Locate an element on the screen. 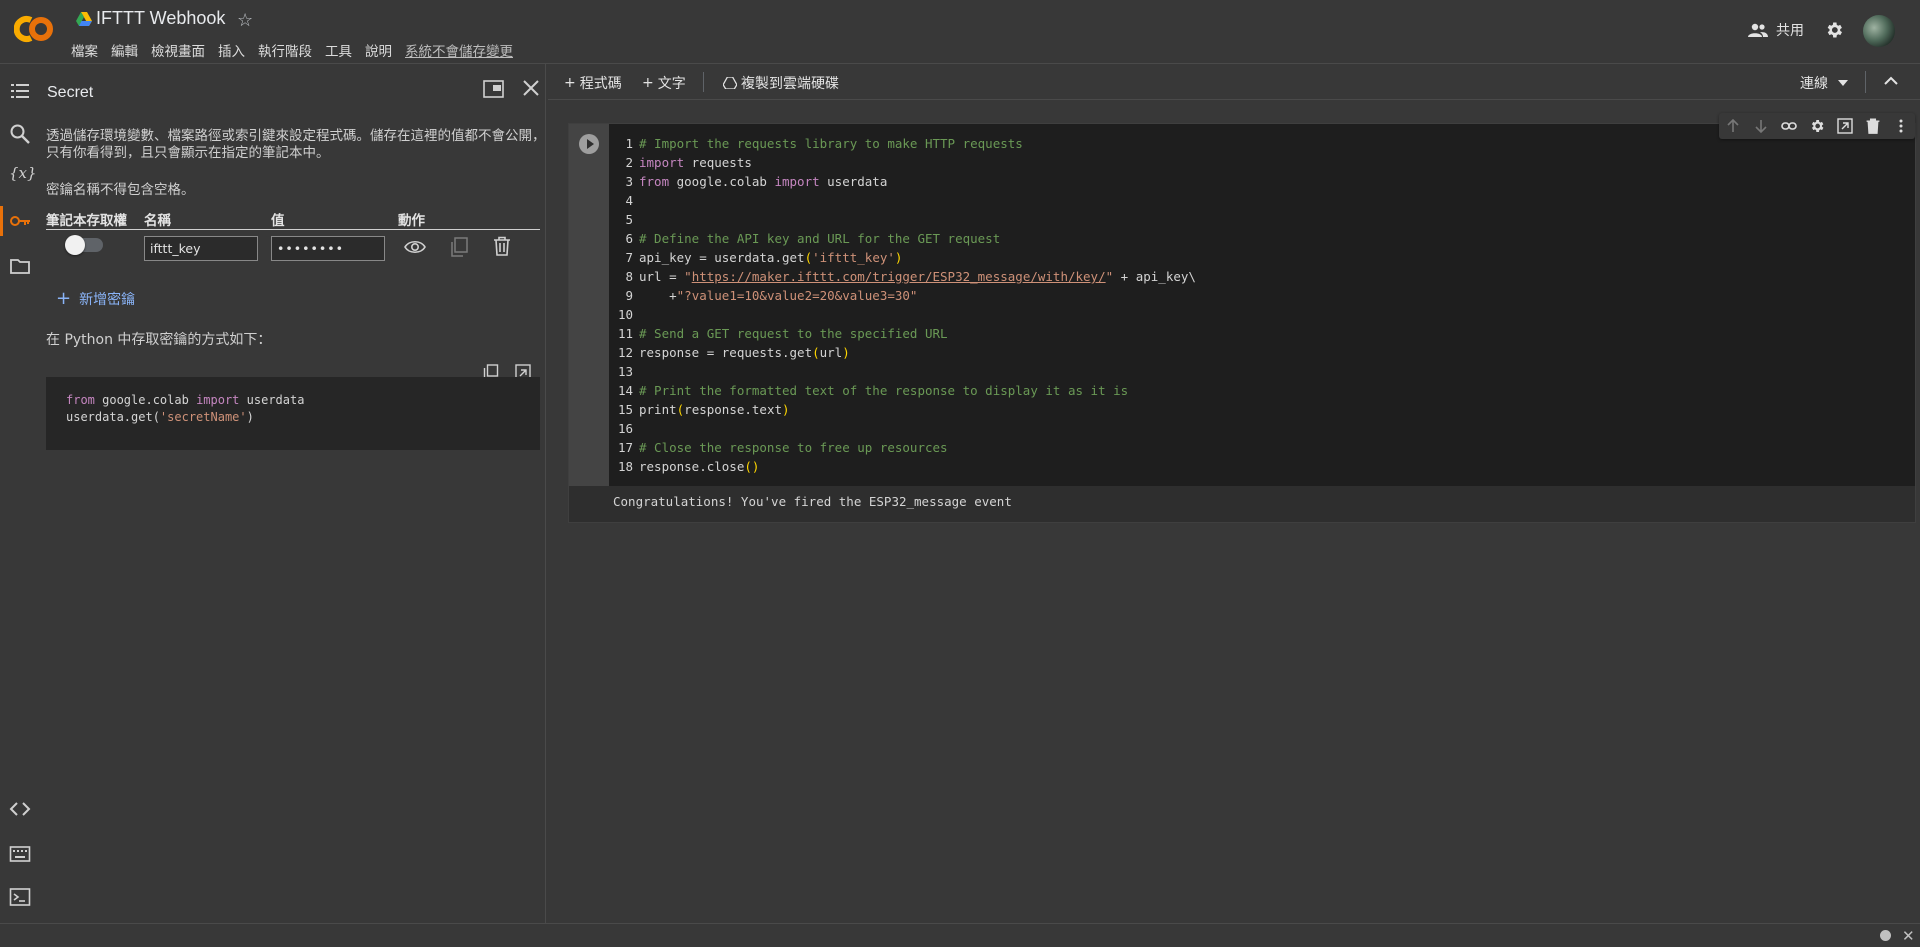  table-of-contents-icon is located at coordinates (20, 91).